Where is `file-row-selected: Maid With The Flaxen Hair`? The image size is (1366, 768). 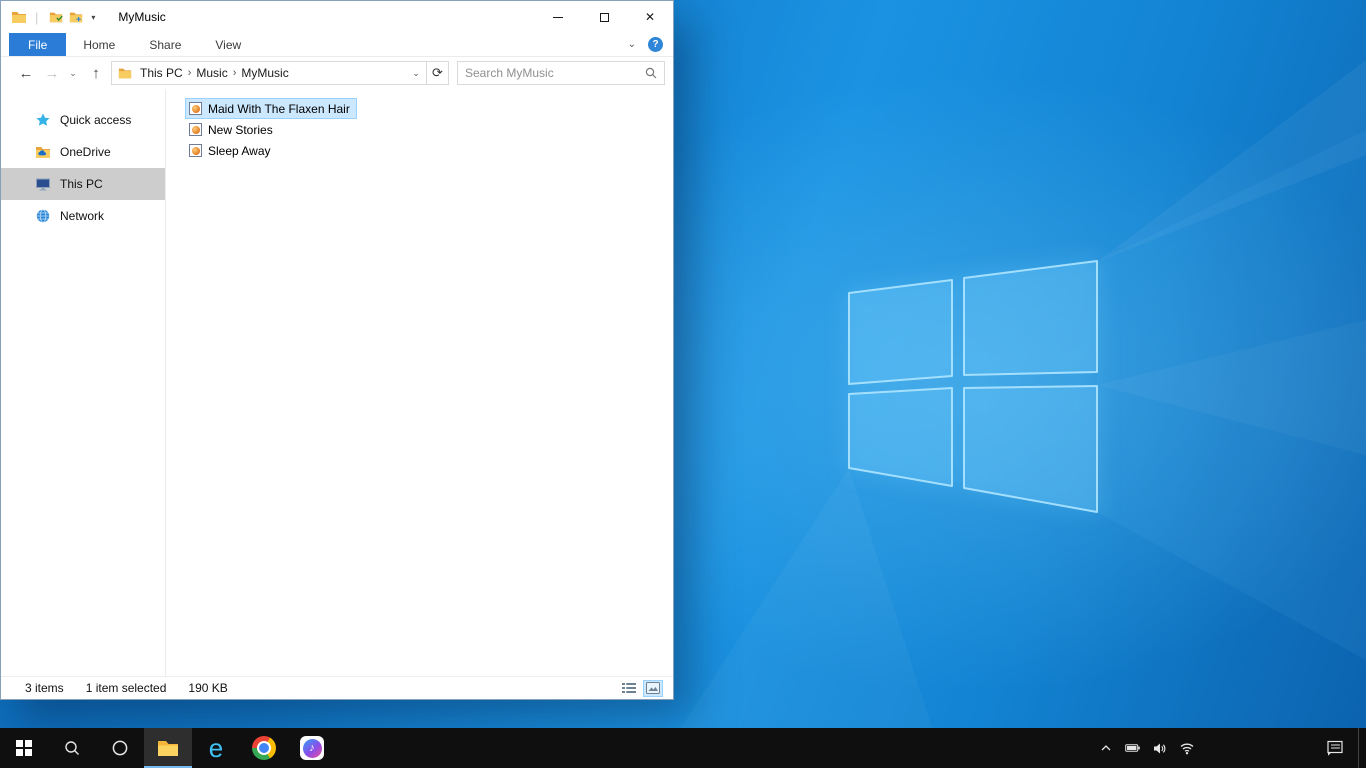 file-row-selected: Maid With The Flaxen Hair is located at coordinates (271, 108).